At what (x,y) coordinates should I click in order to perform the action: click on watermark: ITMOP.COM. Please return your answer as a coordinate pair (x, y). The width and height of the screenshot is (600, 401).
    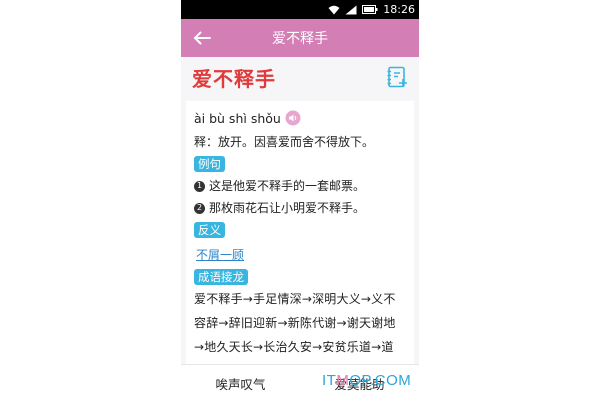
    Looking at the image, I should click on (366, 380).